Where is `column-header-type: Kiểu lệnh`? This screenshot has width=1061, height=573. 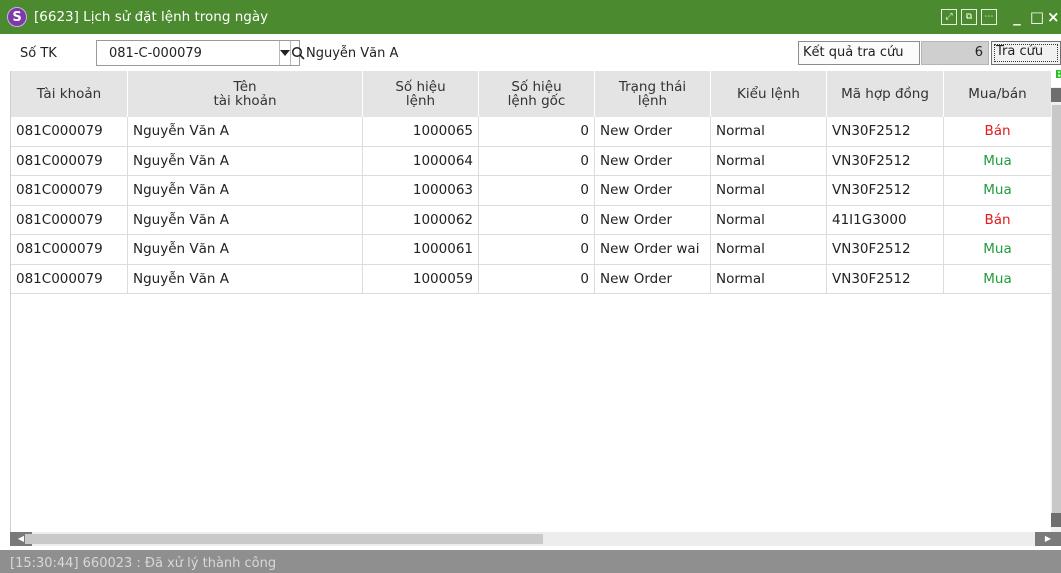
column-header-type: Kiểu lệnh is located at coordinates (769, 94).